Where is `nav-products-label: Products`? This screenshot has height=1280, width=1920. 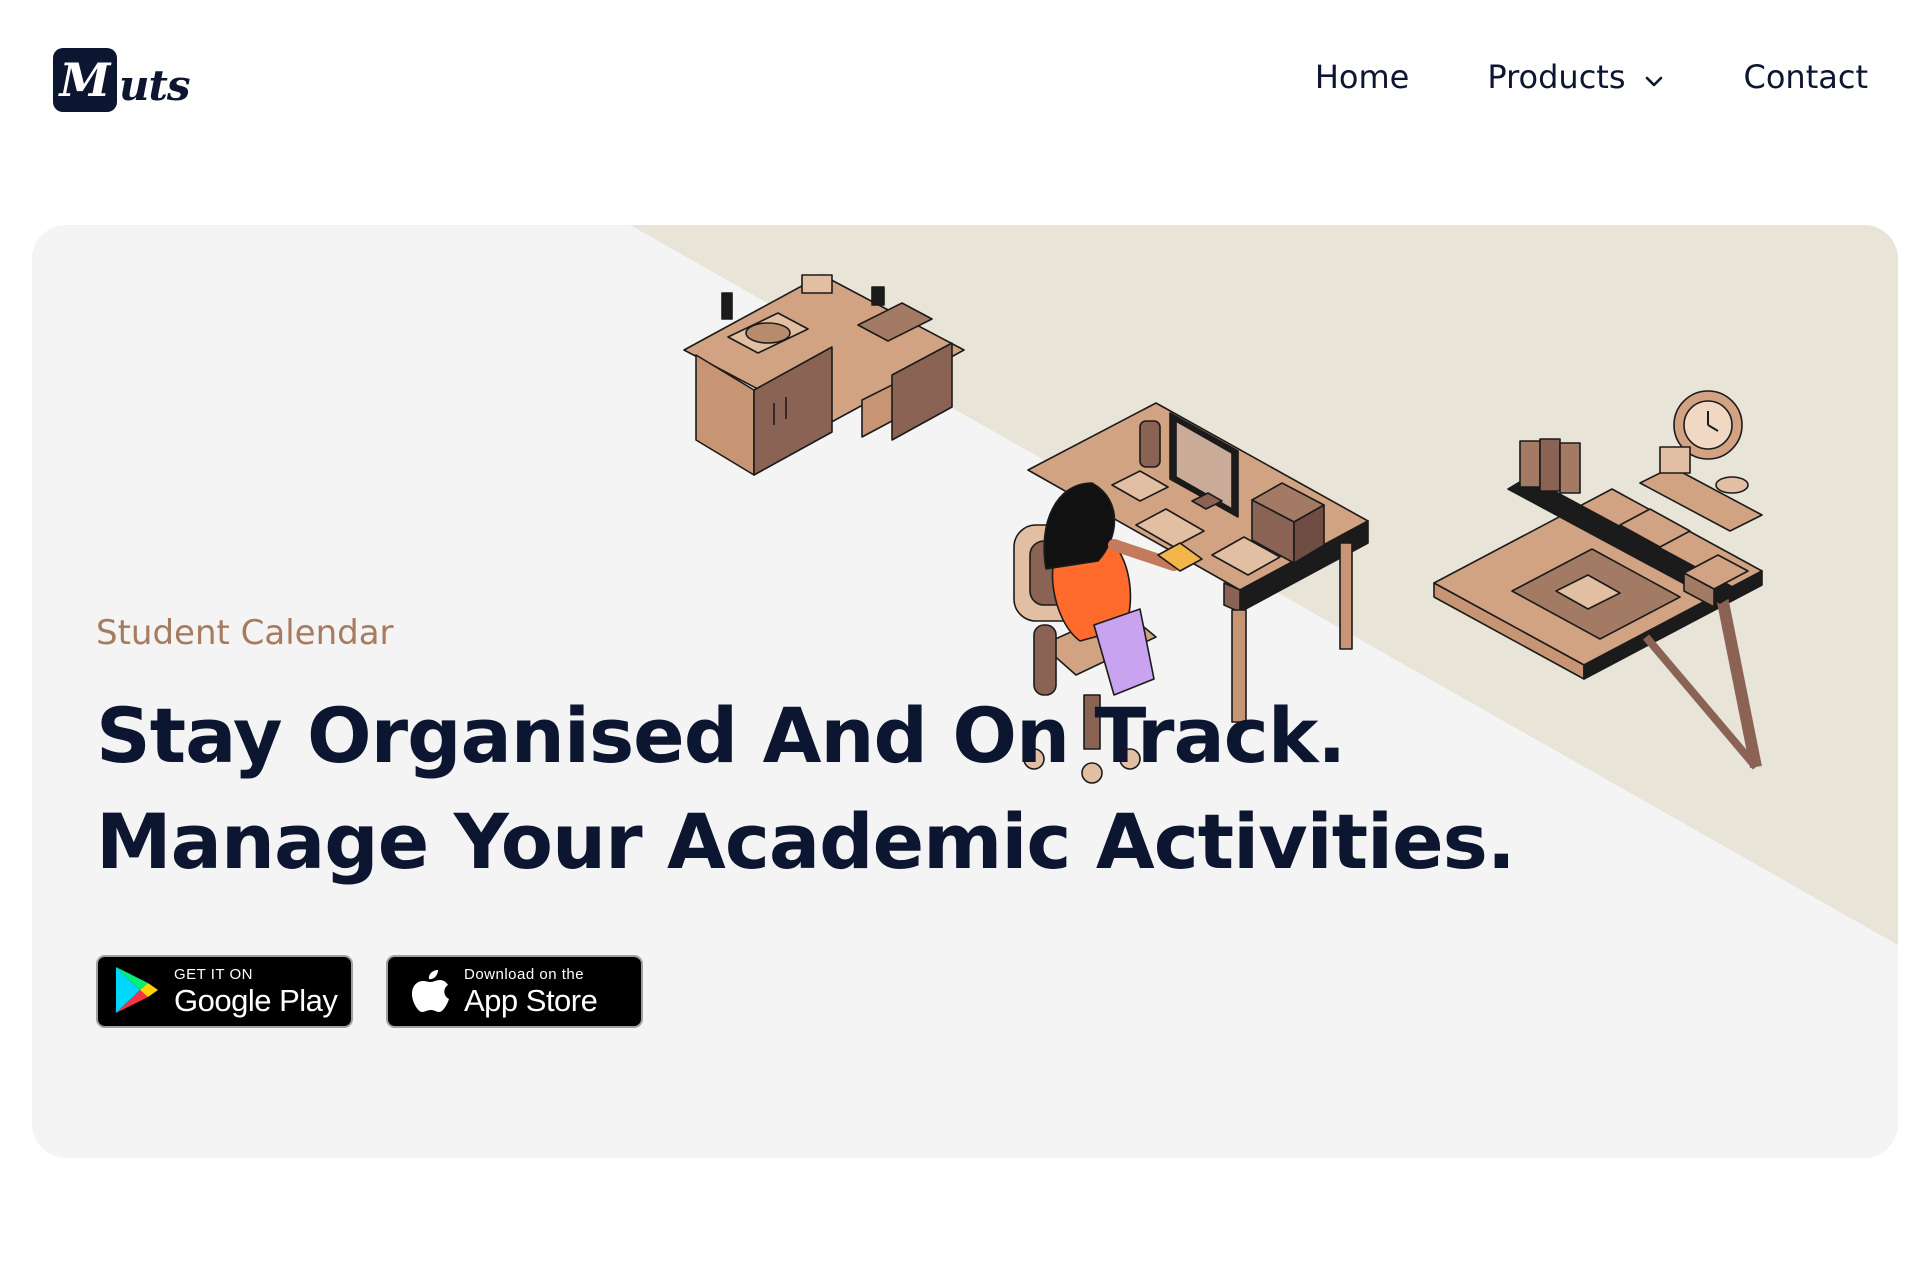 nav-products-label: Products is located at coordinates (1556, 77).